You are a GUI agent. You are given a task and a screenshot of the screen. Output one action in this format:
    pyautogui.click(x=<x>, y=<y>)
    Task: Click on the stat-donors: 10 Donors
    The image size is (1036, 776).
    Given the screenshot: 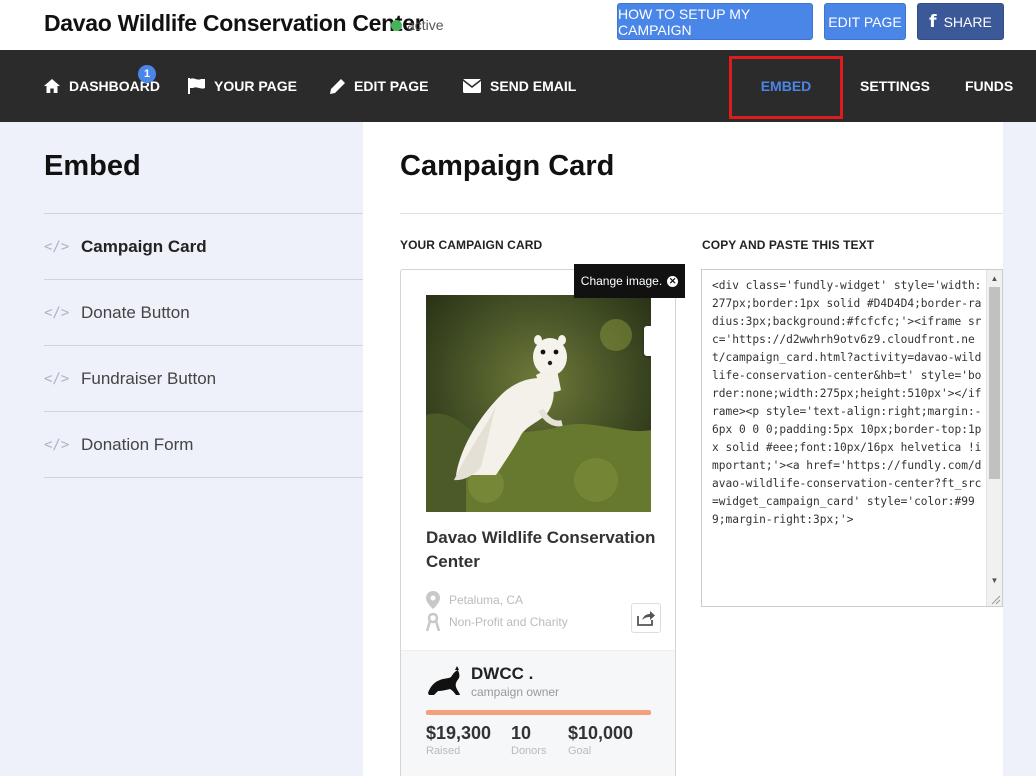 What is the action you would take?
    pyautogui.click(x=528, y=740)
    